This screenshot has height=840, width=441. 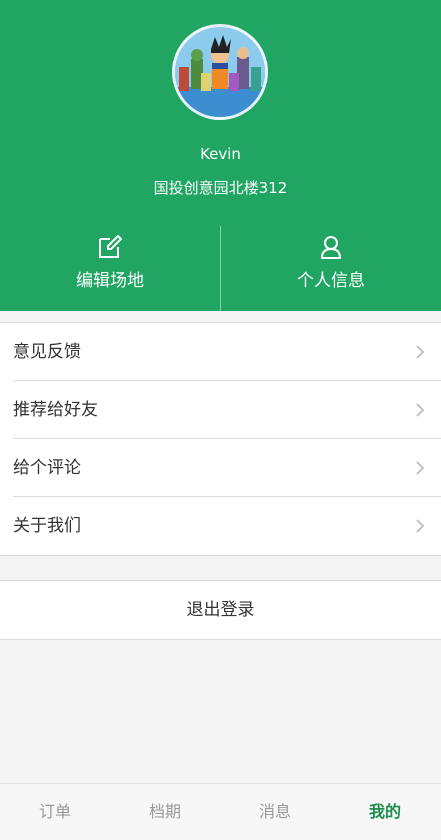 I want to click on edit-venue-button: 编辑场地, so click(x=110, y=268).